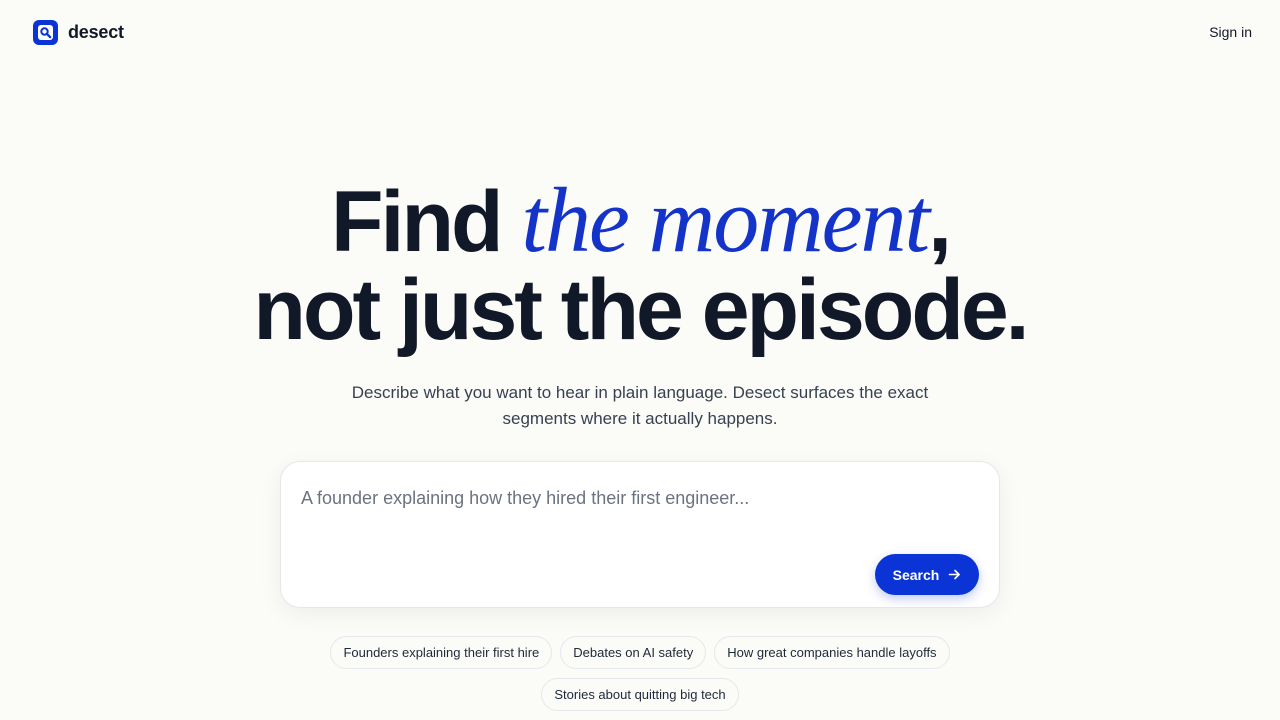 The image size is (1280, 720). What do you see at coordinates (441, 652) in the screenshot?
I see `suggestion-chip: Founders explaining their first hire` at bounding box center [441, 652].